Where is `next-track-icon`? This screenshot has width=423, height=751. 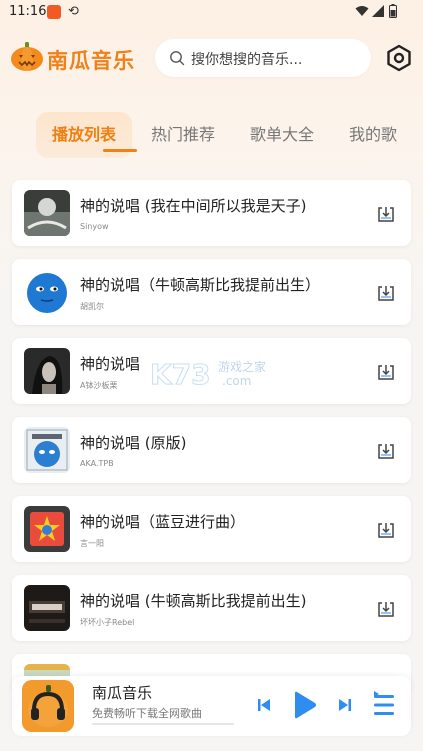
next-track-icon is located at coordinates (345, 705).